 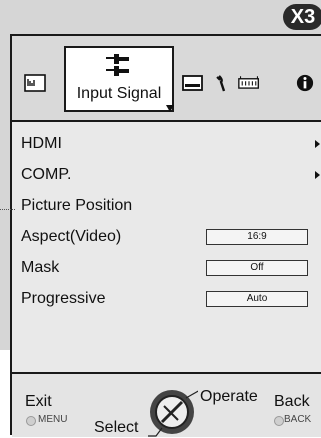 I want to click on menu-item-hdmi: HDMI, so click(x=166, y=144).